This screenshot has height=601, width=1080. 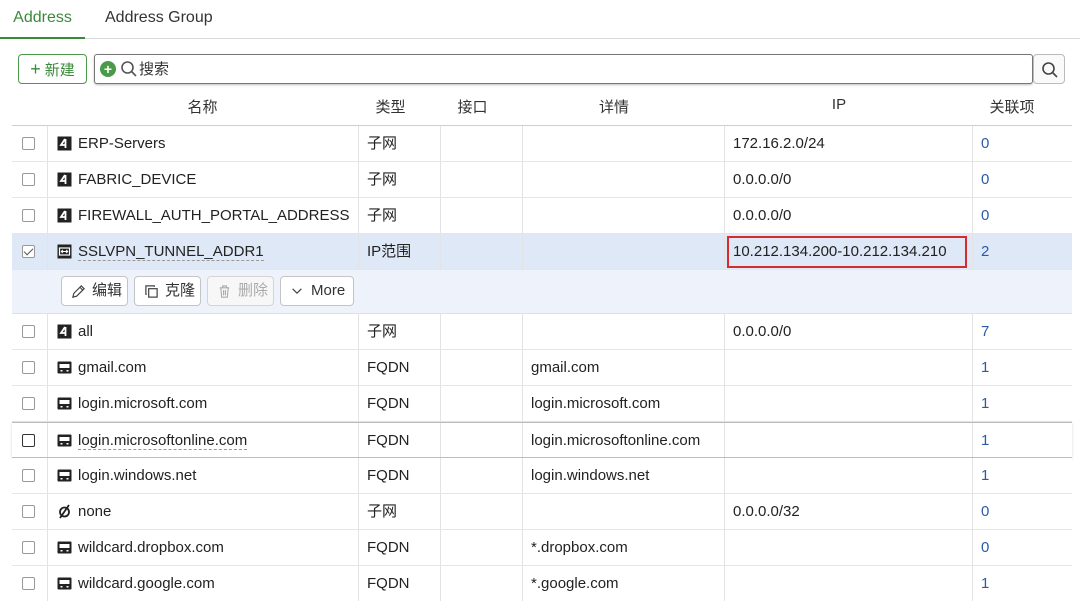 I want to click on search-field: +, so click(x=563, y=69).